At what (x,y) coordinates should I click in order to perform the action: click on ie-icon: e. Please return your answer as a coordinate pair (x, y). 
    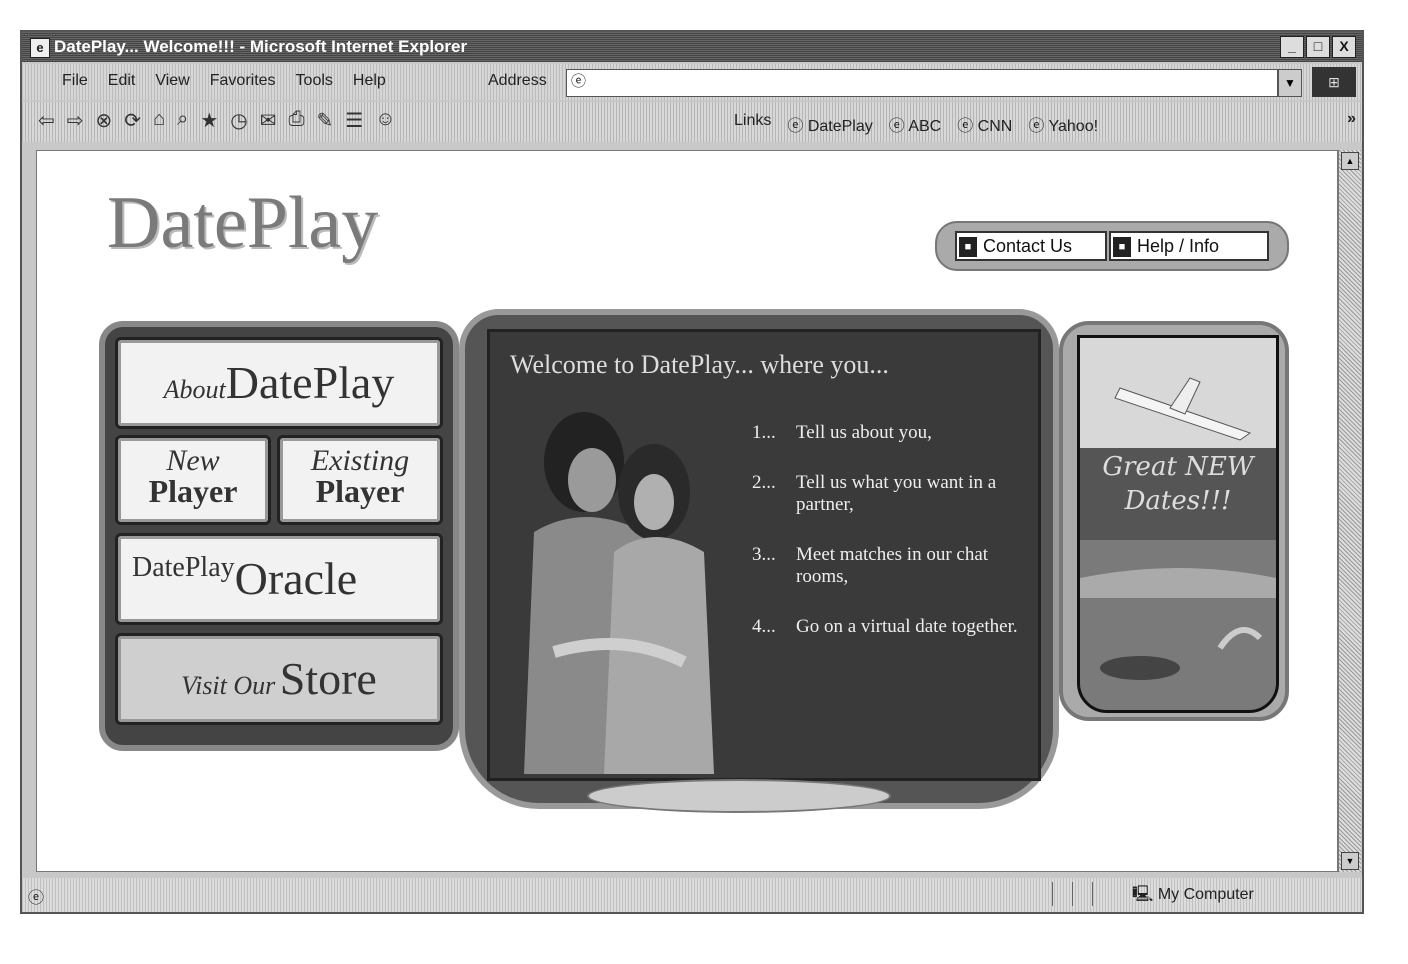
    Looking at the image, I should click on (40, 48).